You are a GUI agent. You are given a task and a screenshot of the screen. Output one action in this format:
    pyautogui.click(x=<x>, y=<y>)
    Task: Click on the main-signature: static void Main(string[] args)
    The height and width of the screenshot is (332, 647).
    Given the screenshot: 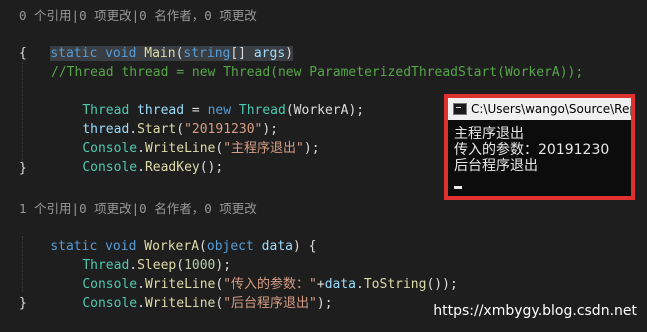 What is the action you would take?
    pyautogui.click(x=156, y=43)
    